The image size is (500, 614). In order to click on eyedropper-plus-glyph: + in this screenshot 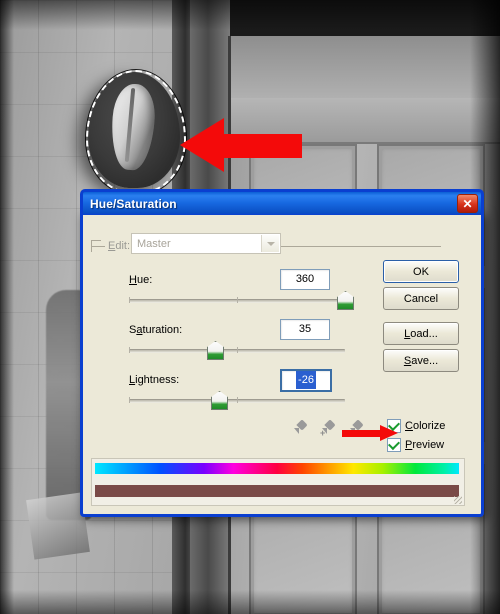, I will do `click(323, 433)`.